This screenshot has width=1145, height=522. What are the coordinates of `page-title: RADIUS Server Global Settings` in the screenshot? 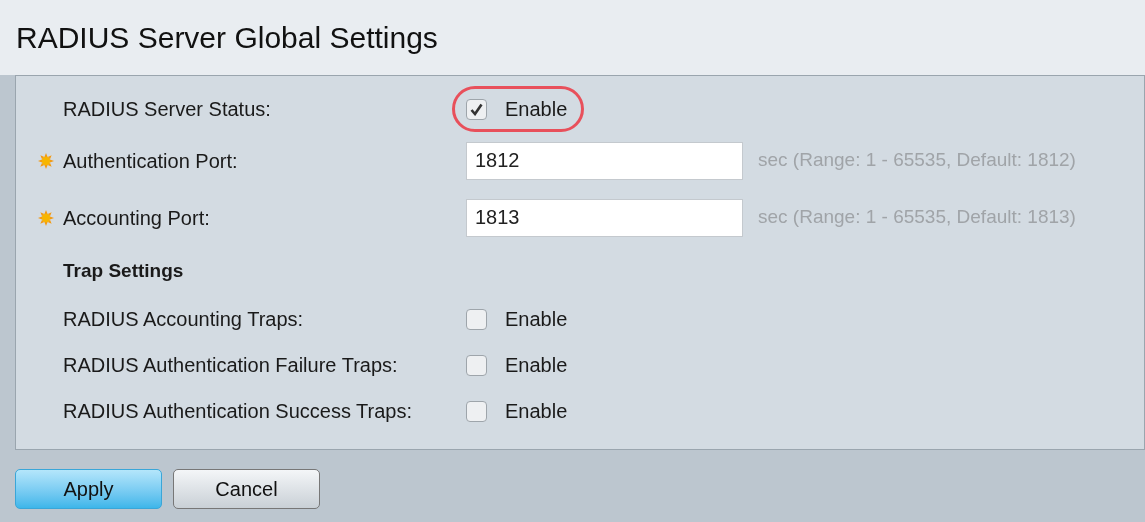 It's located at (227, 38).